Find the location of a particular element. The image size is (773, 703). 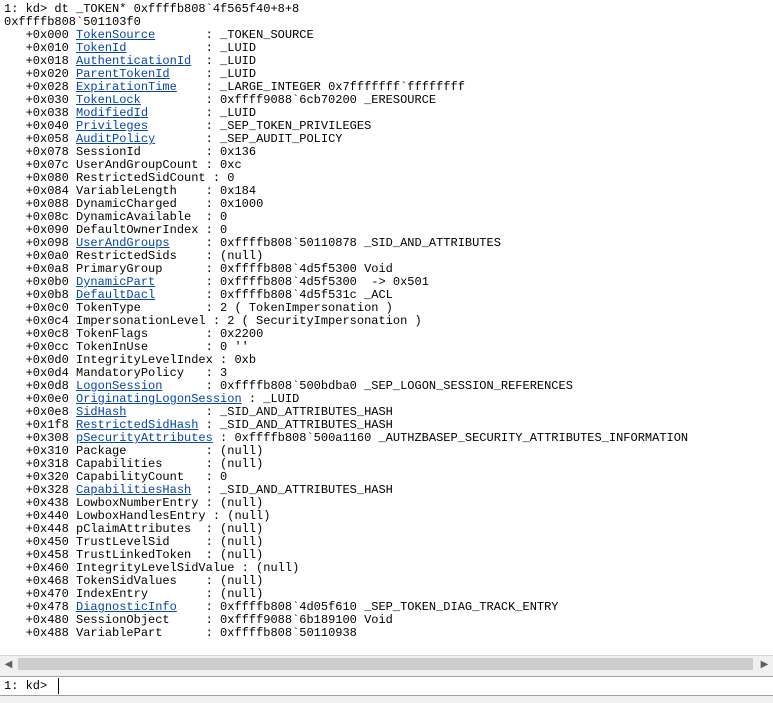

field-value: : 0xffffb808`4d5f5300 -> 0x501 is located at coordinates (313, 282).